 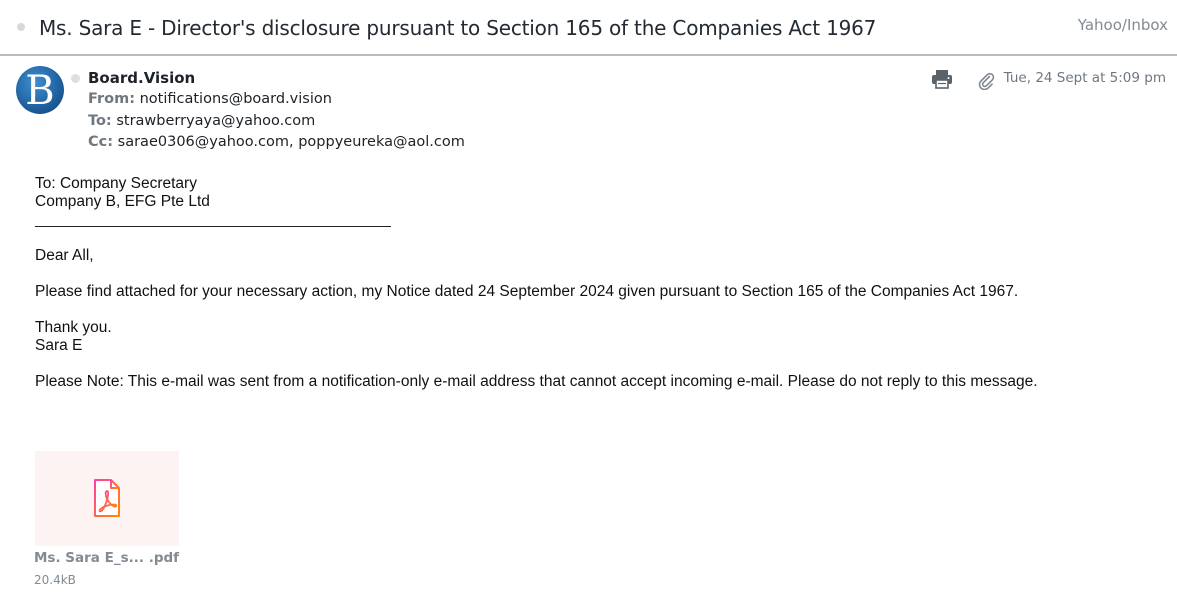 What do you see at coordinates (291, 142) in the screenshot?
I see `cc-addresses: sarae0306@yahoo.com, poppyeureka@aol.com` at bounding box center [291, 142].